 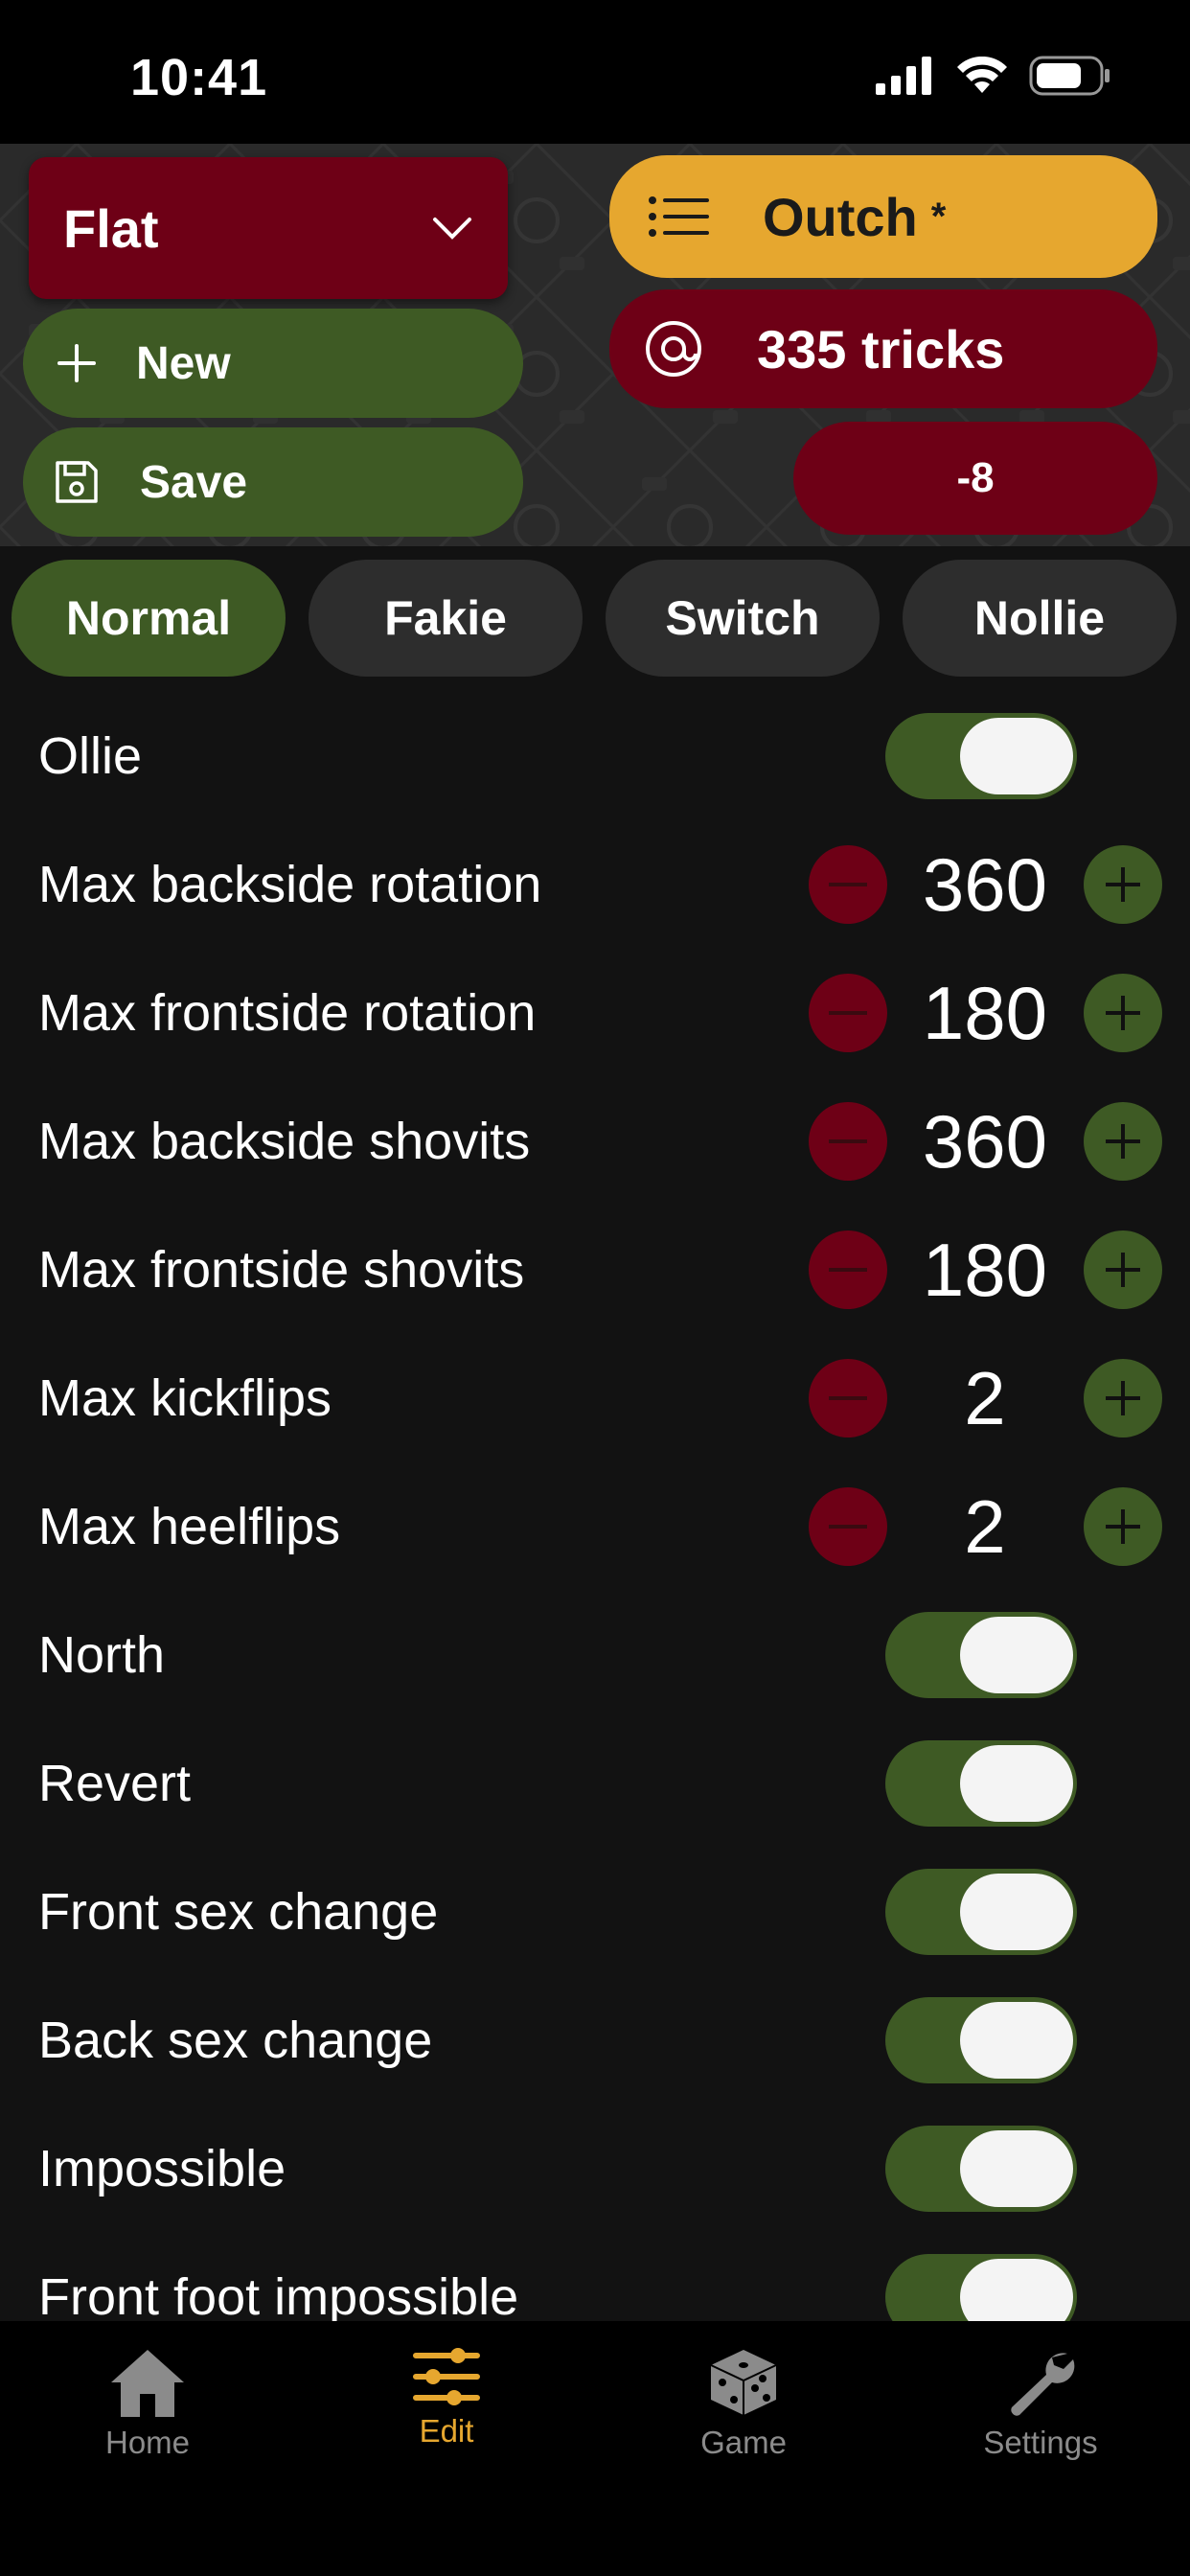 What do you see at coordinates (285, 1141) in the screenshot?
I see `setting-label: Max backside shovits` at bounding box center [285, 1141].